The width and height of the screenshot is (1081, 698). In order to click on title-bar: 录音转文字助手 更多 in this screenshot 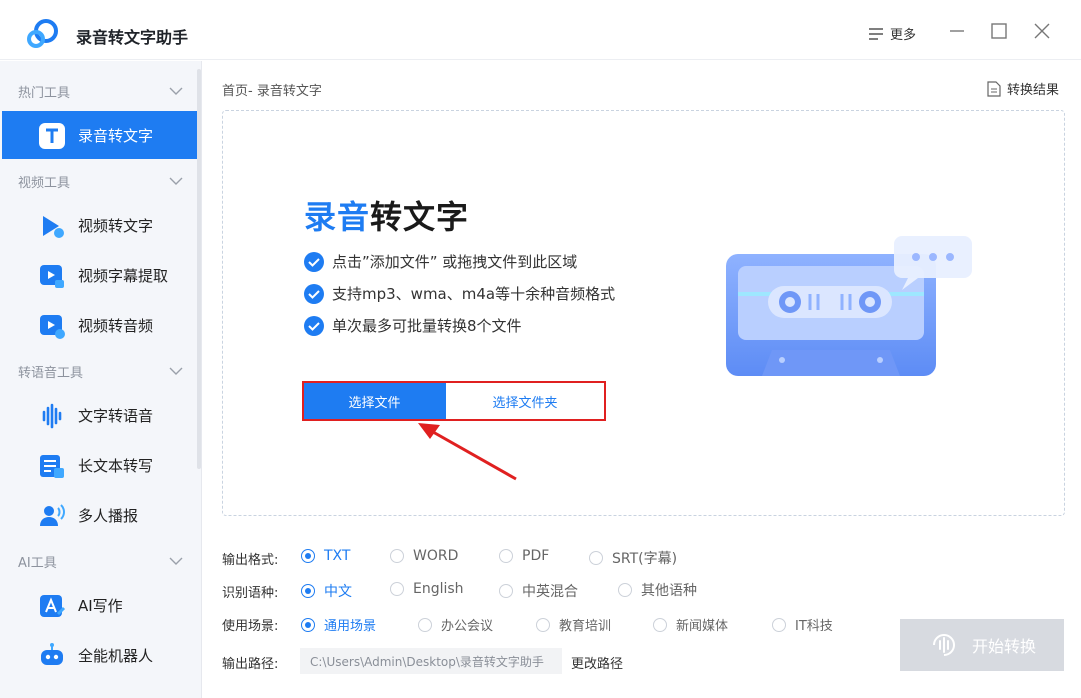, I will do `click(540, 30)`.